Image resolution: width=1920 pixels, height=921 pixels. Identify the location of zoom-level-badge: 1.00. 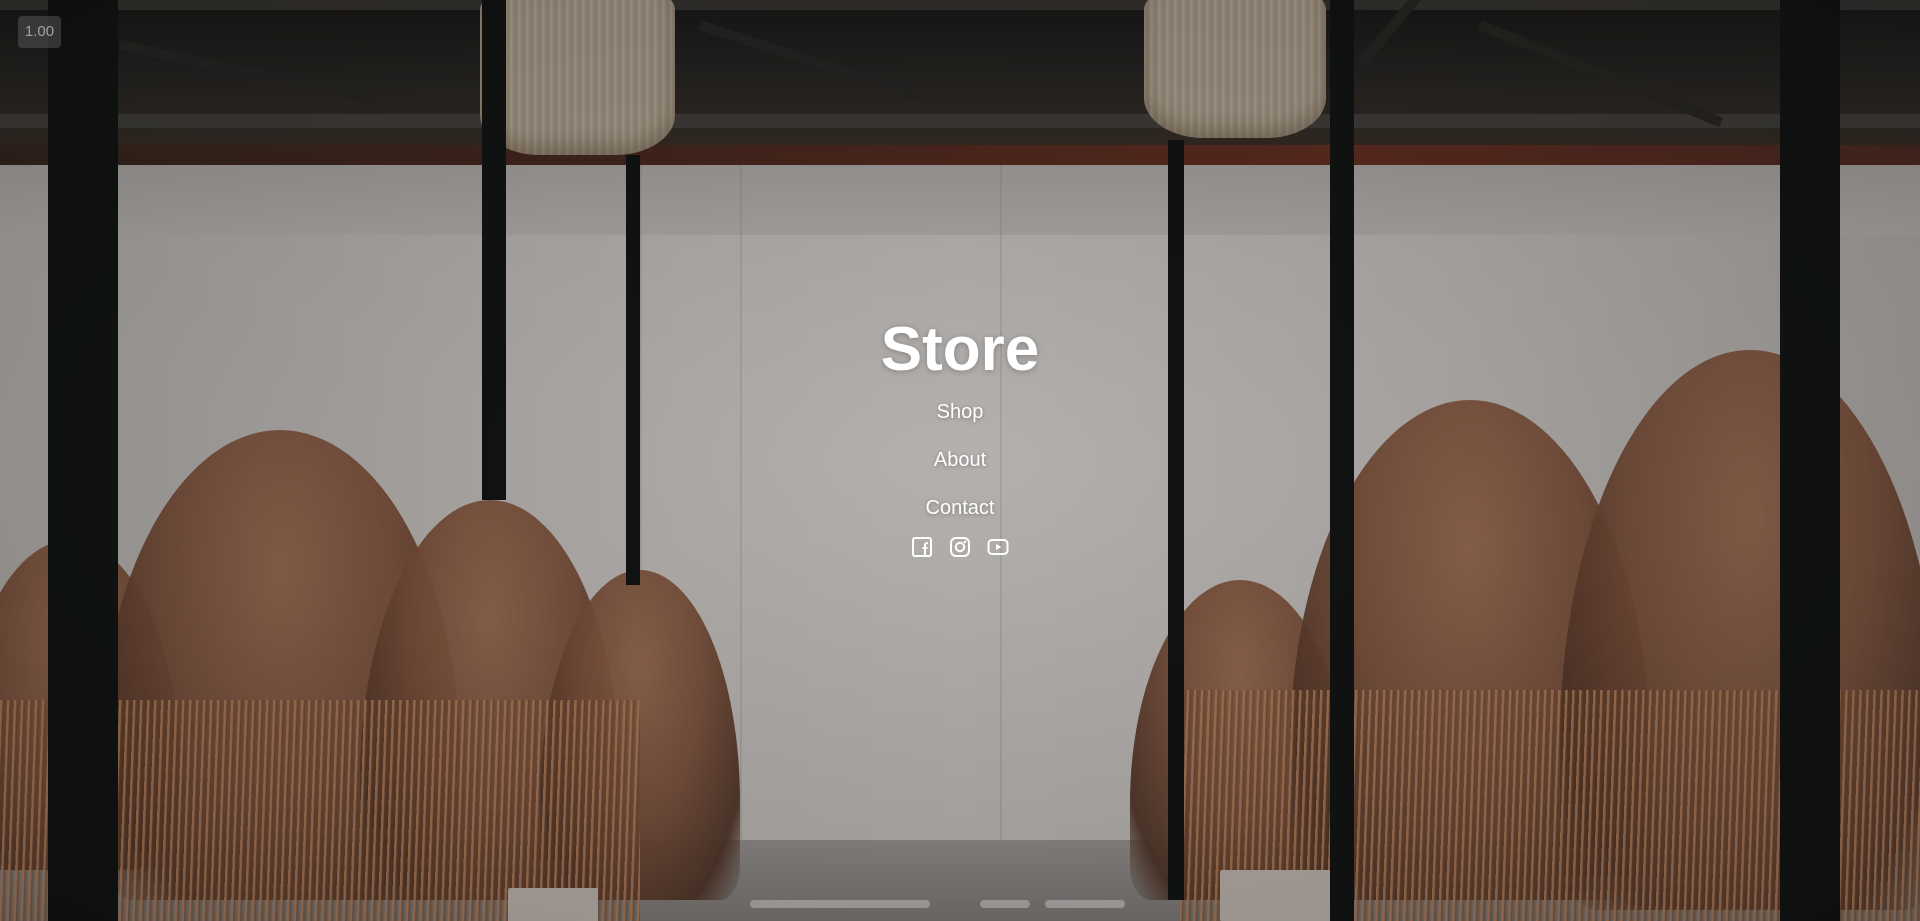
(39, 32).